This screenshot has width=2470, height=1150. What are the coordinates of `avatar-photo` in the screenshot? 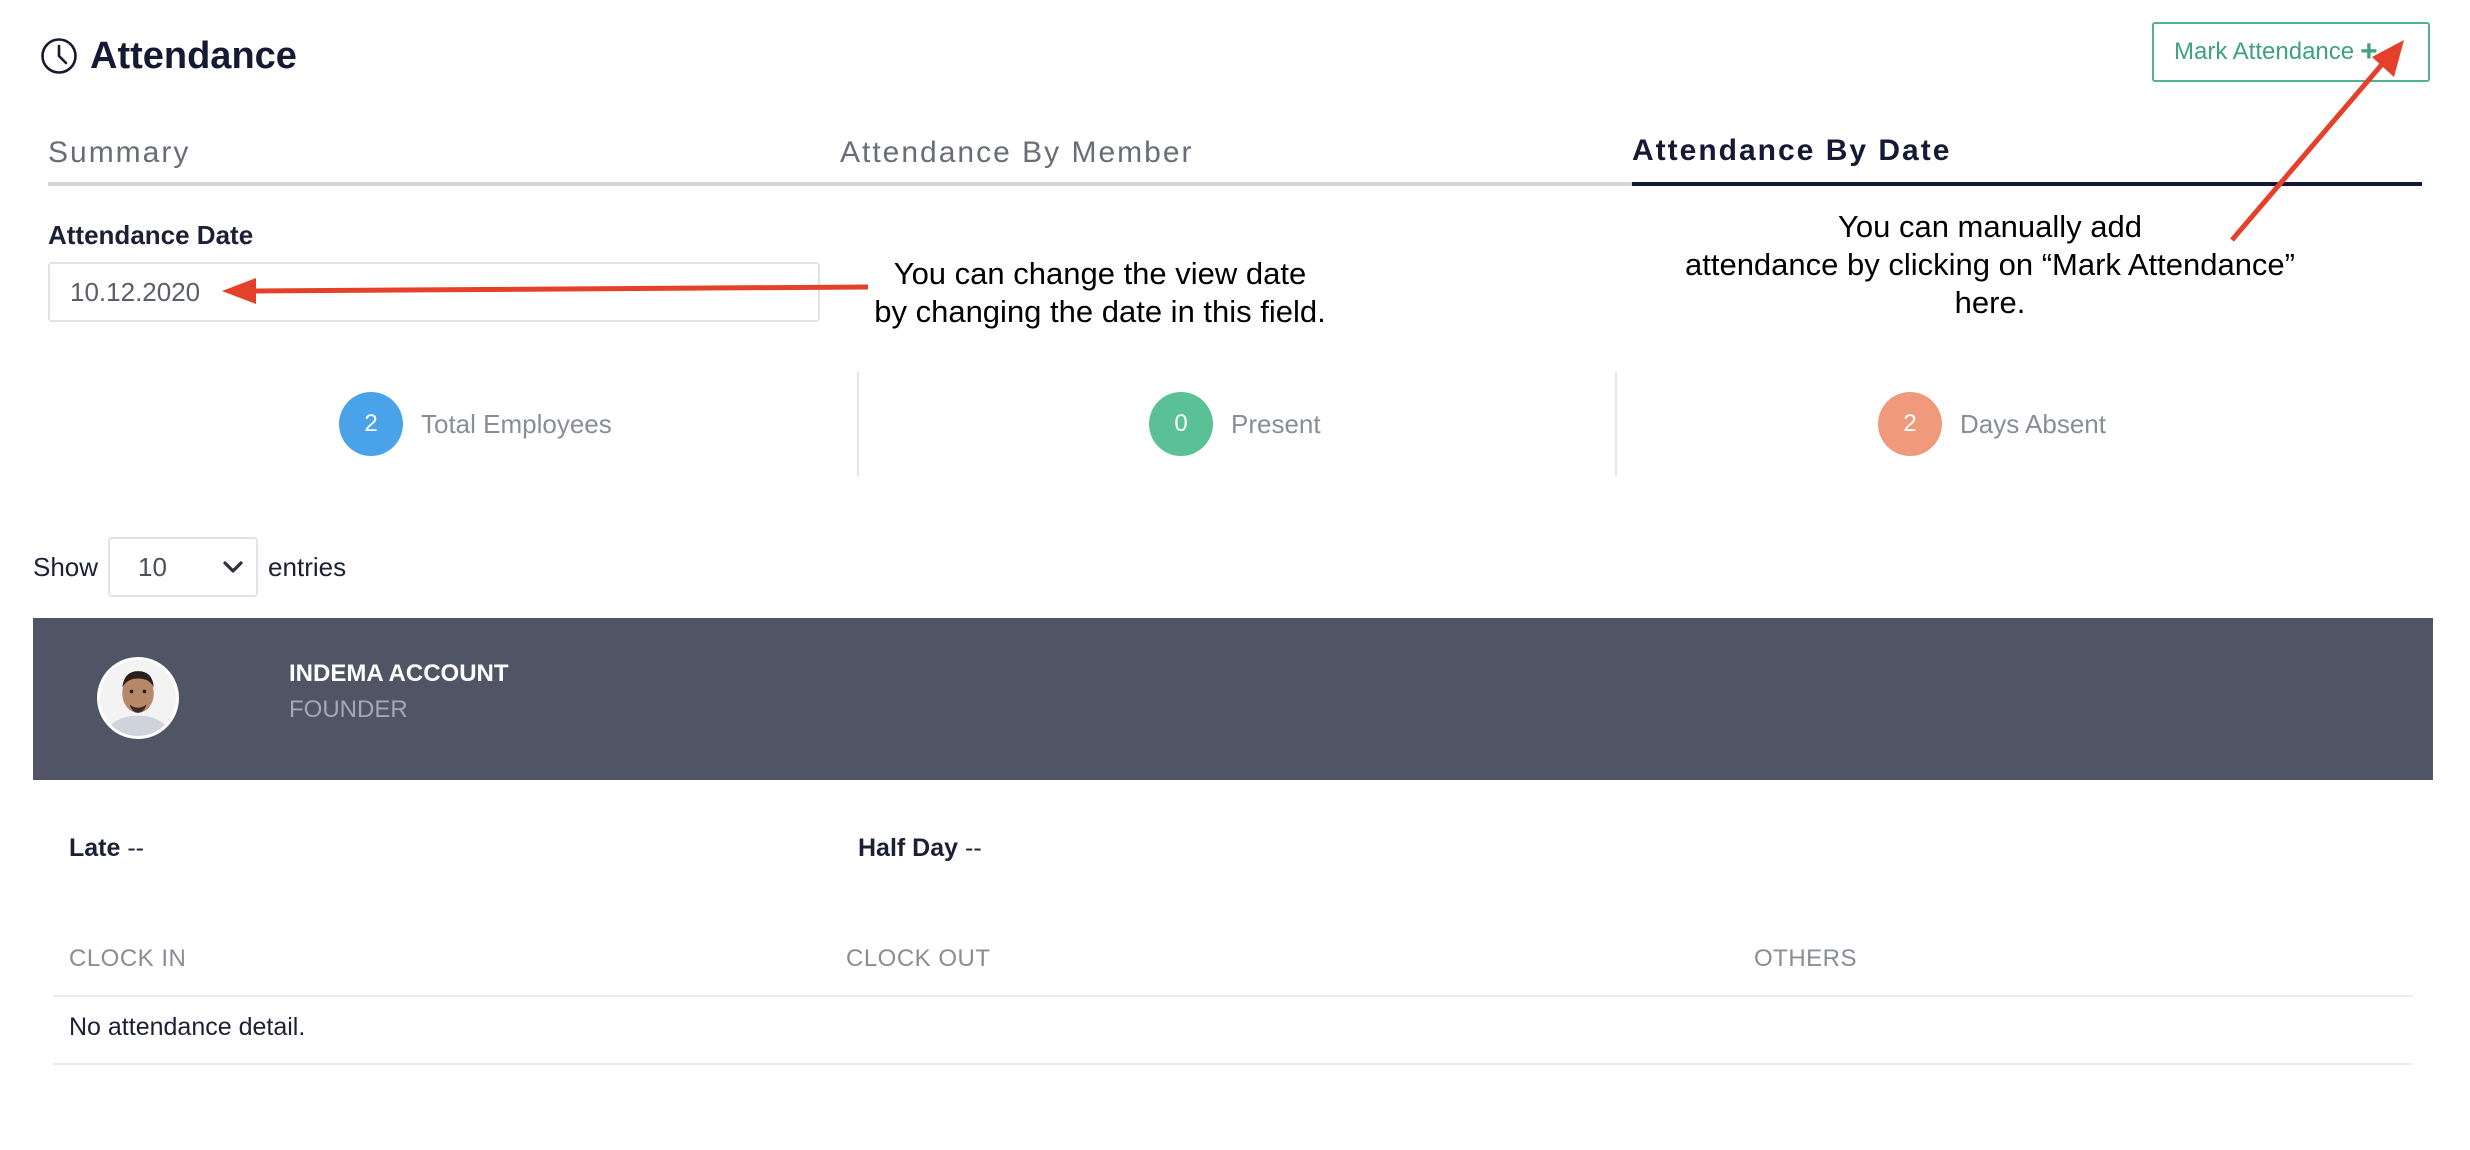 It's located at (138, 698).